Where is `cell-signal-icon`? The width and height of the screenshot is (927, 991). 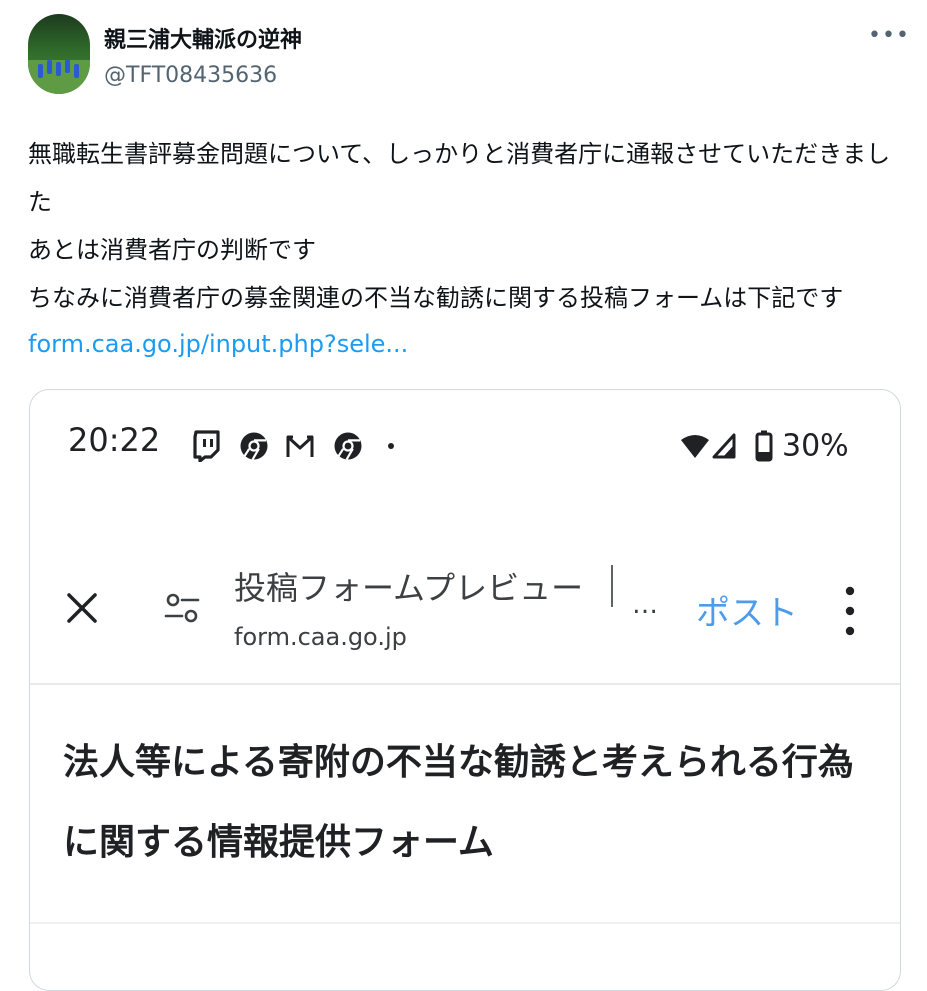 cell-signal-icon is located at coordinates (724, 446).